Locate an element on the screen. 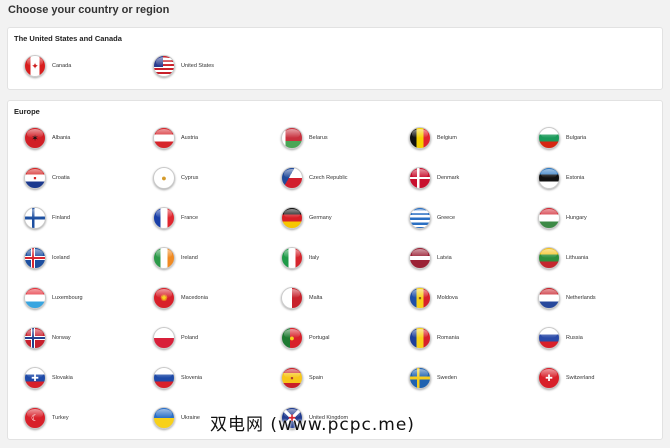  watermark: 双电网 (www.pcpc.me) is located at coordinates (312, 425).